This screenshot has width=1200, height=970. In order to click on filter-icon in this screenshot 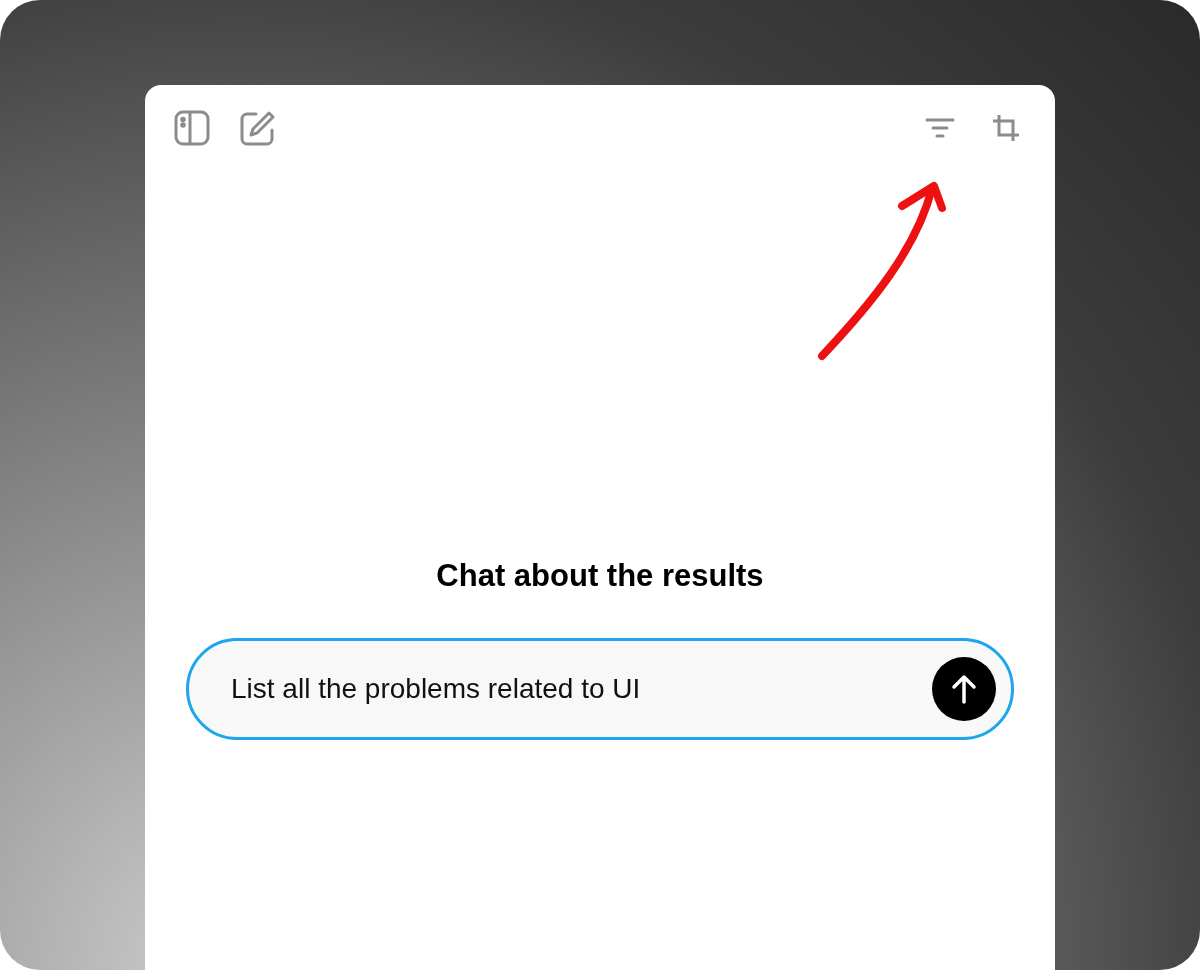, I will do `click(940, 128)`.